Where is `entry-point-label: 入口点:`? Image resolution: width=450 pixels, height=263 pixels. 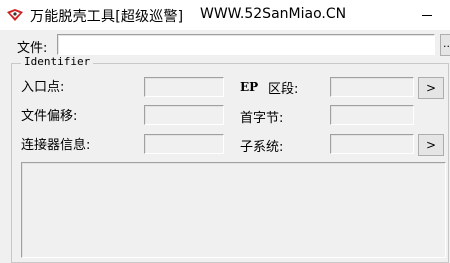 entry-point-label: 入口点: is located at coordinates (43, 87).